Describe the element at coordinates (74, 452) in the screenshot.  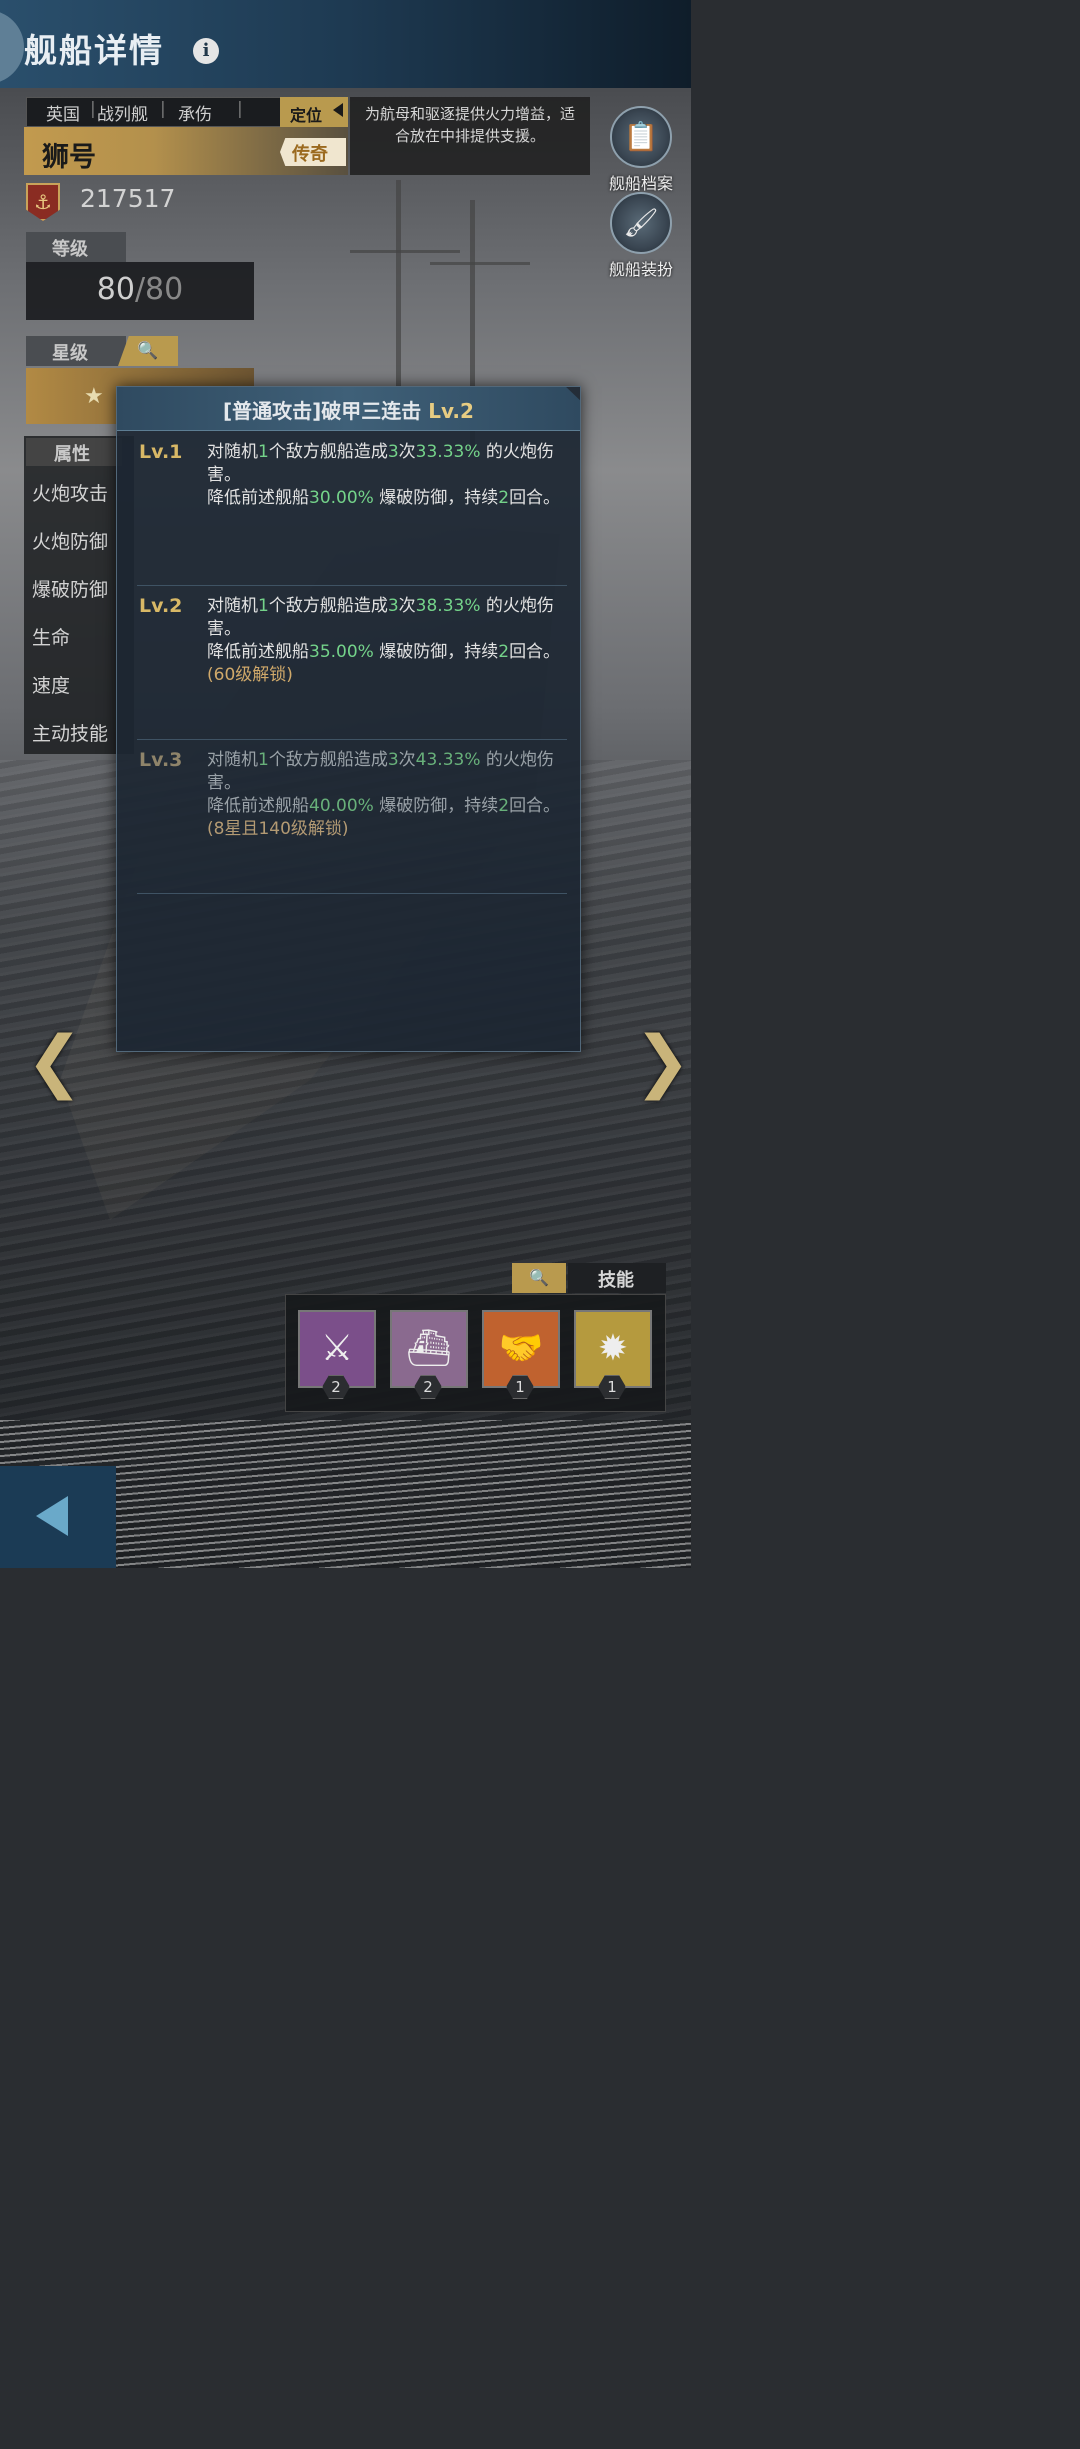
I see `attribute-header: 属性` at that location.